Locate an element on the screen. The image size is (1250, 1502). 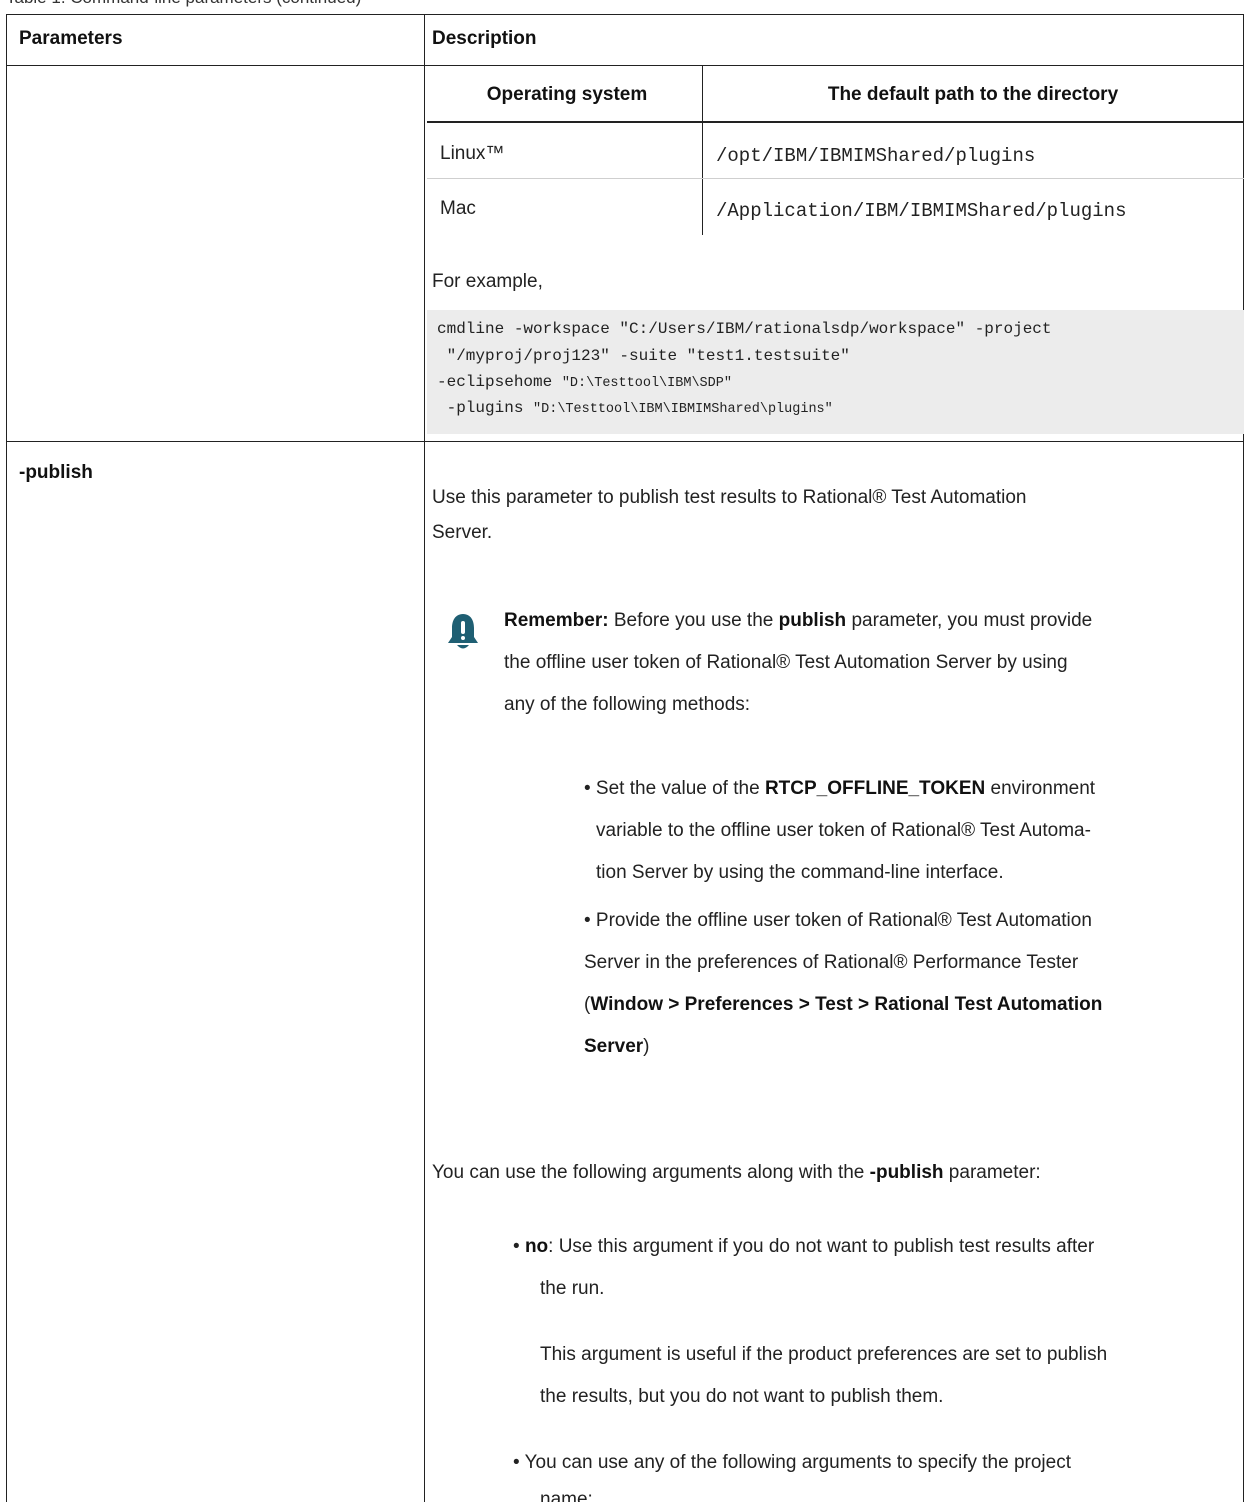
method-1-env-var: RTCP_OFFLINE_TOKEN is located at coordinates (875, 788).